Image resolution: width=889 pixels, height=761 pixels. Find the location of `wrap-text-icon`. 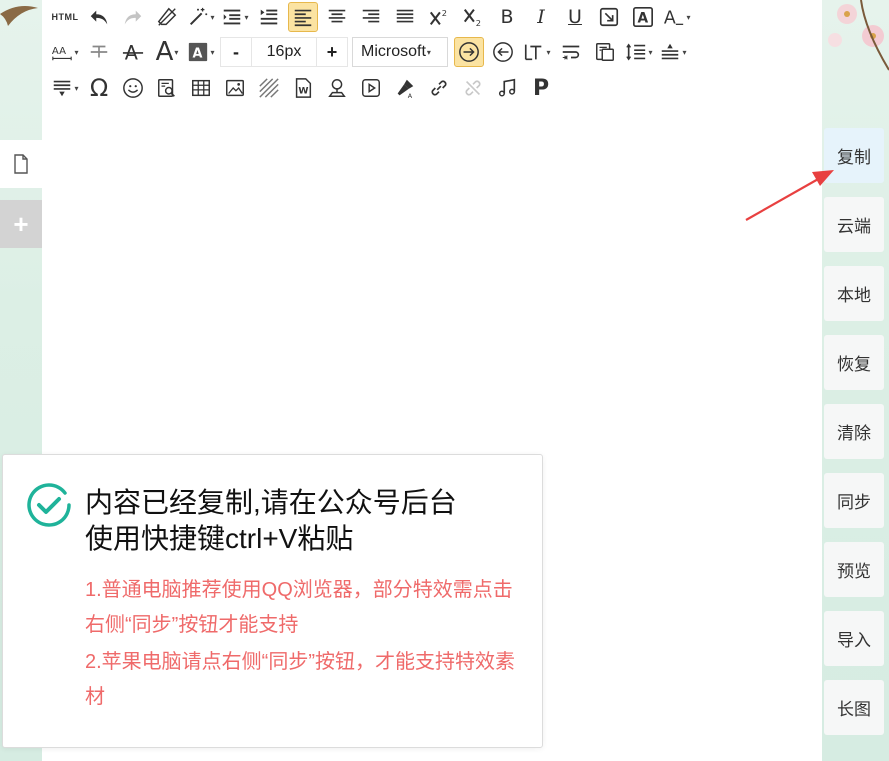

wrap-text-icon is located at coordinates (571, 52).